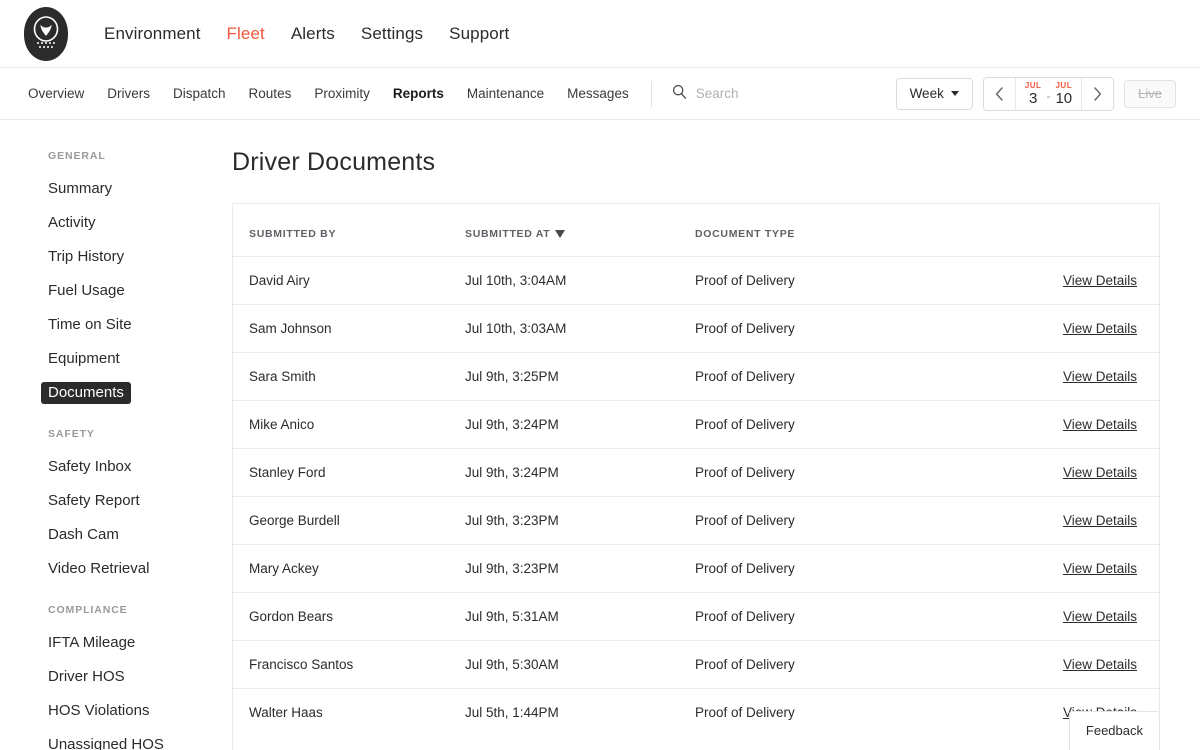 This screenshot has height=750, width=1200. I want to click on subnav-drivers: Drivers, so click(128, 93).